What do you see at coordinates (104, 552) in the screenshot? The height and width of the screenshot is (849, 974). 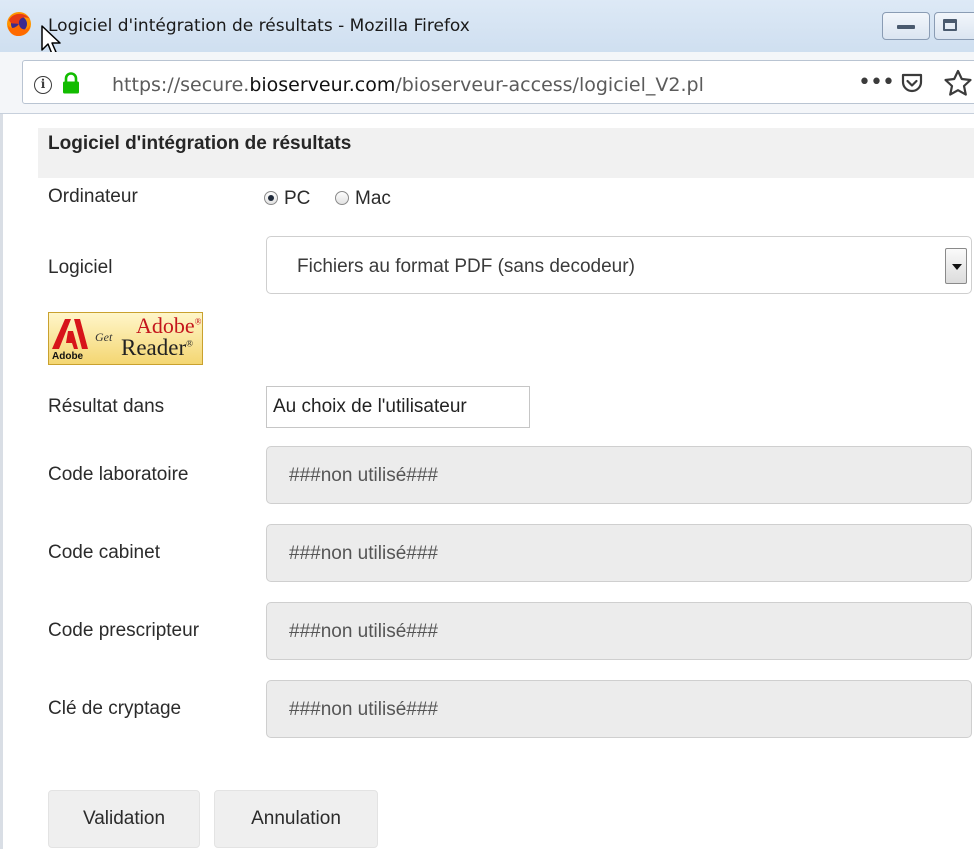 I see `code-cabinet-label: Code cabinet` at bounding box center [104, 552].